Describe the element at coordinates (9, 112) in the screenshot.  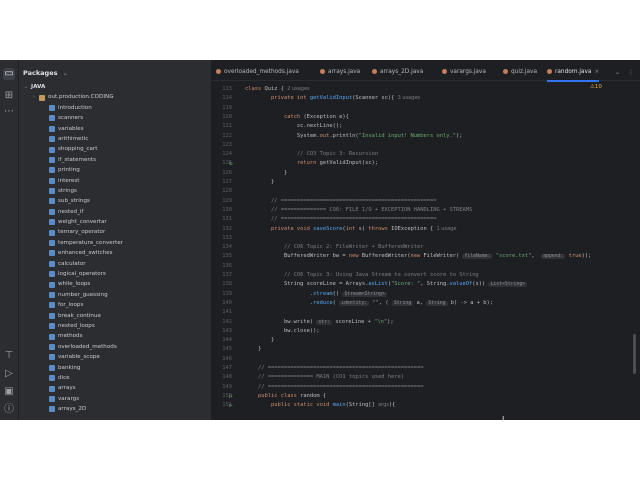
I see `more-icon: ⋯` at that location.